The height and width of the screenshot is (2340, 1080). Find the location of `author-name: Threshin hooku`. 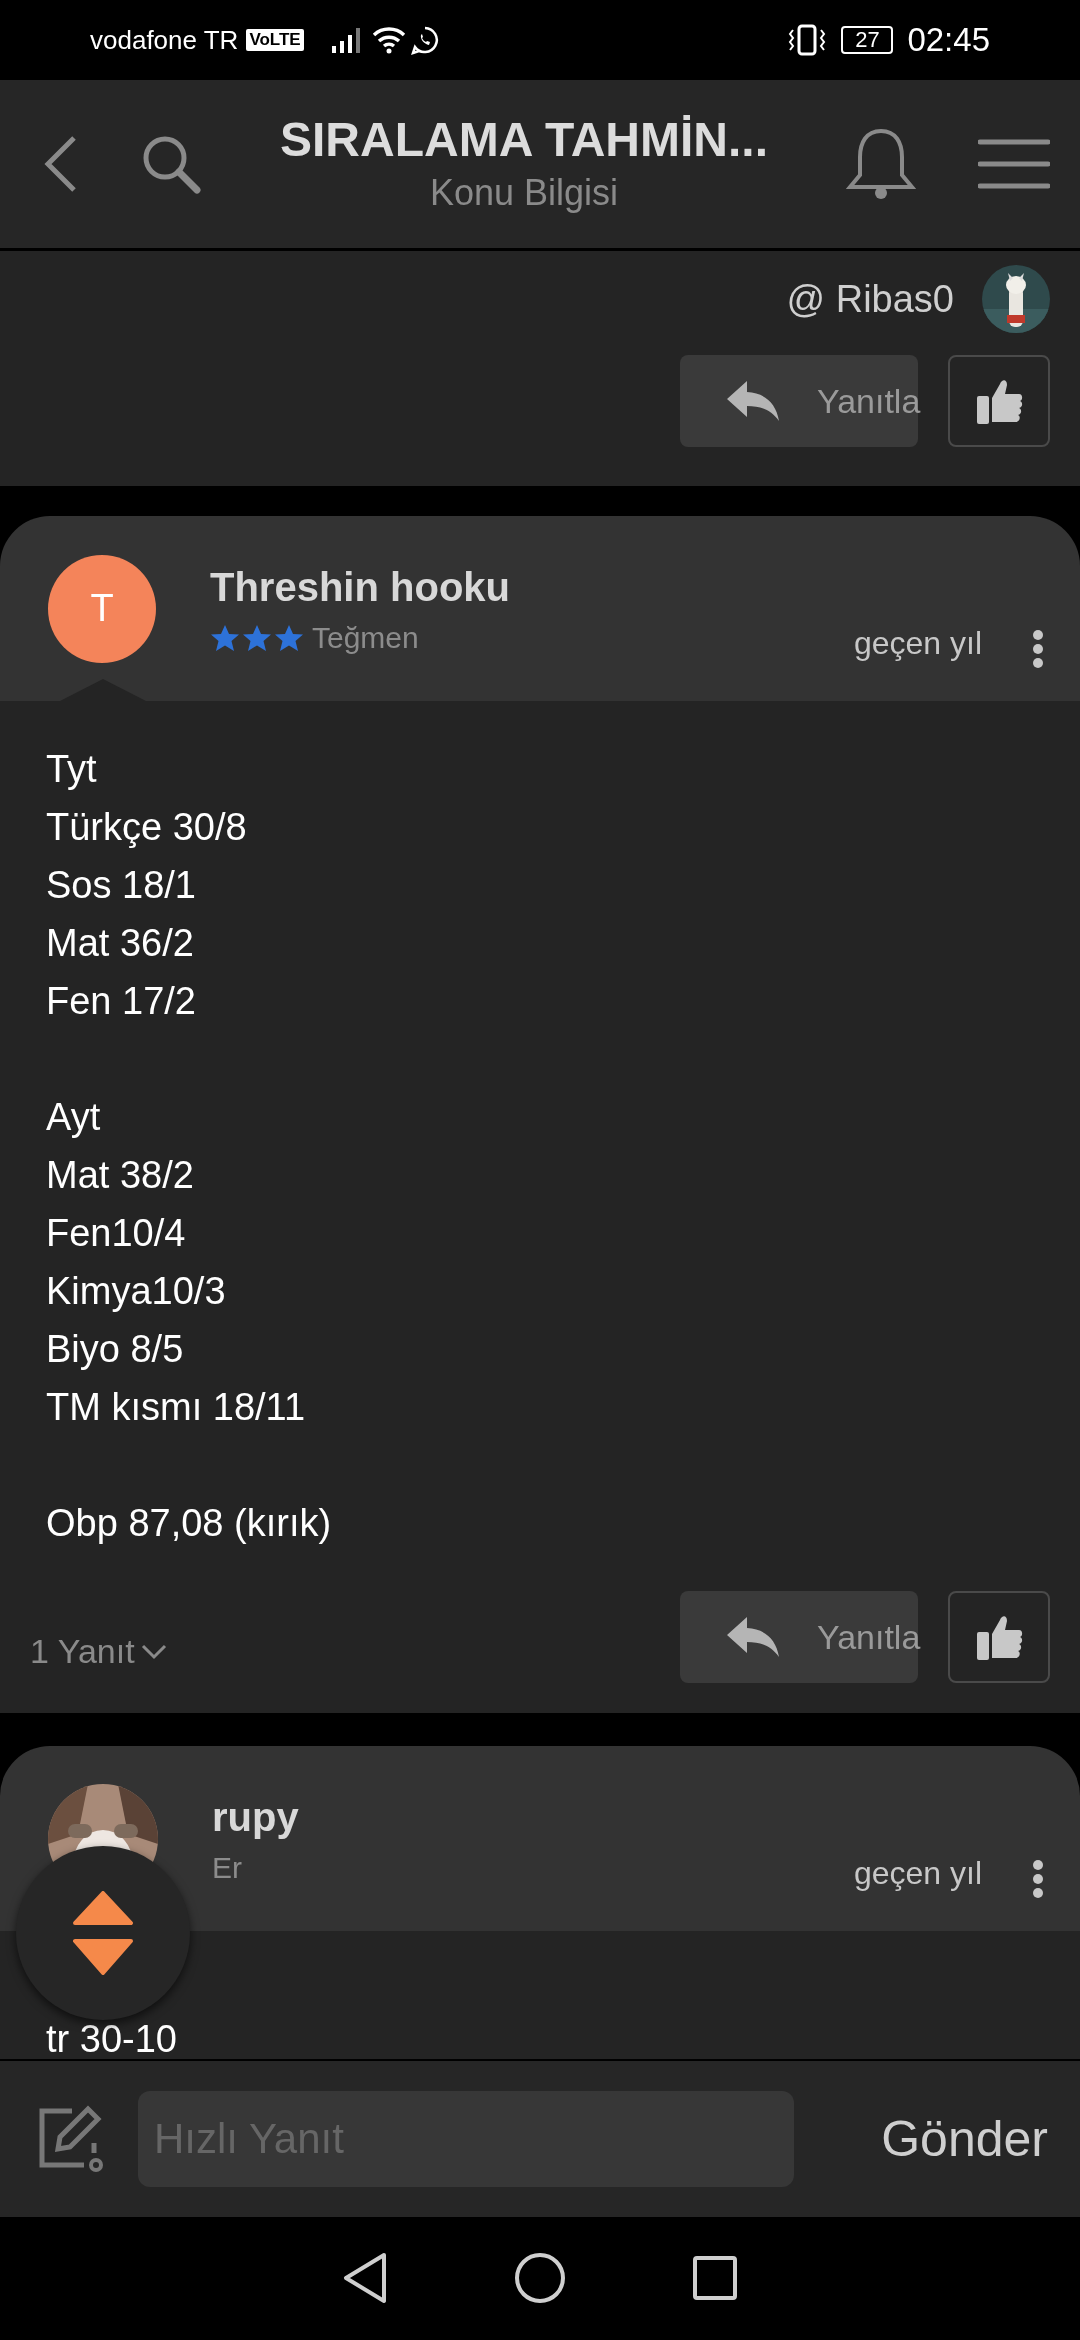

author-name: Threshin hooku is located at coordinates (532, 587).